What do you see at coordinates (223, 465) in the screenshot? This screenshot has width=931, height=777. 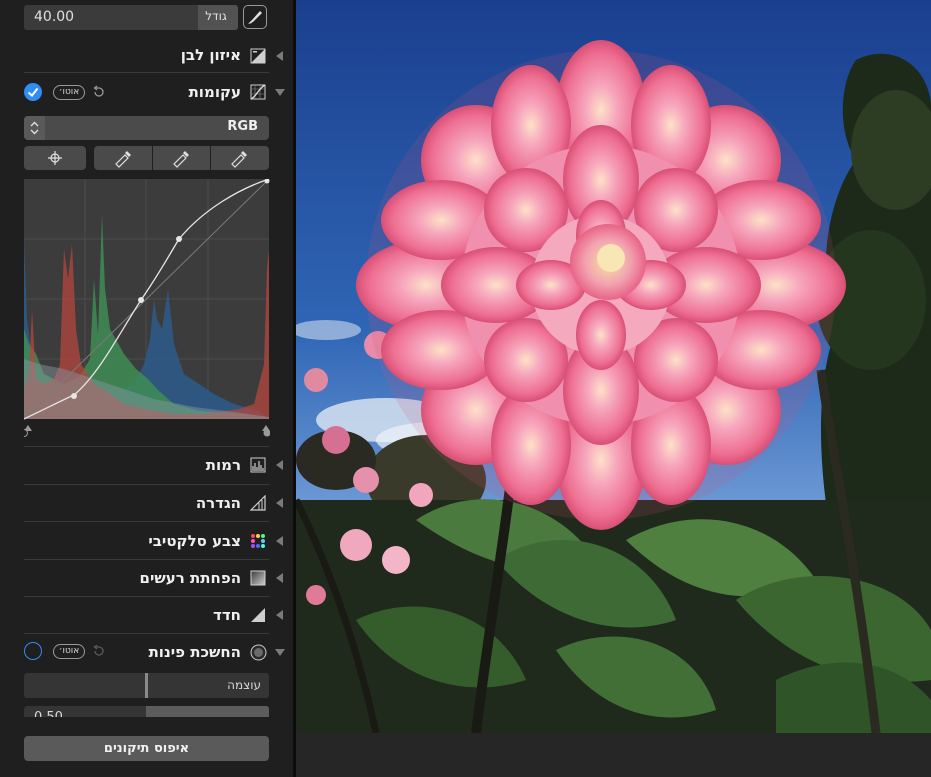 I see `section-levels-title: רמות` at bounding box center [223, 465].